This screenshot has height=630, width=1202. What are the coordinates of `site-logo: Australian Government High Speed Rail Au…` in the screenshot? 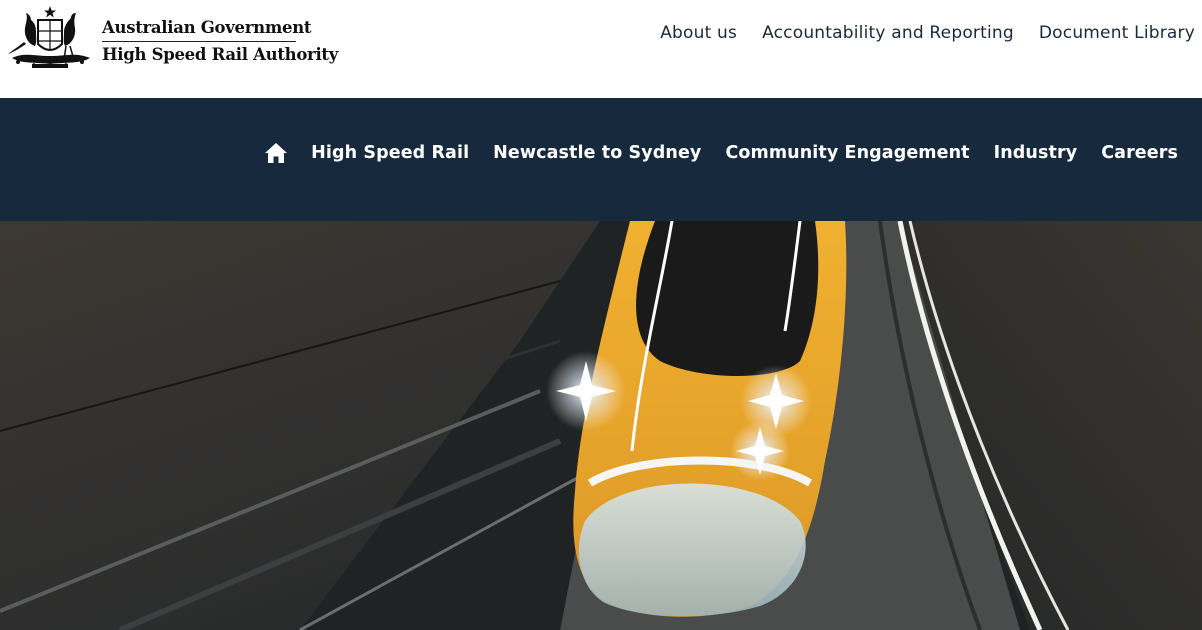 It's located at (171, 38).